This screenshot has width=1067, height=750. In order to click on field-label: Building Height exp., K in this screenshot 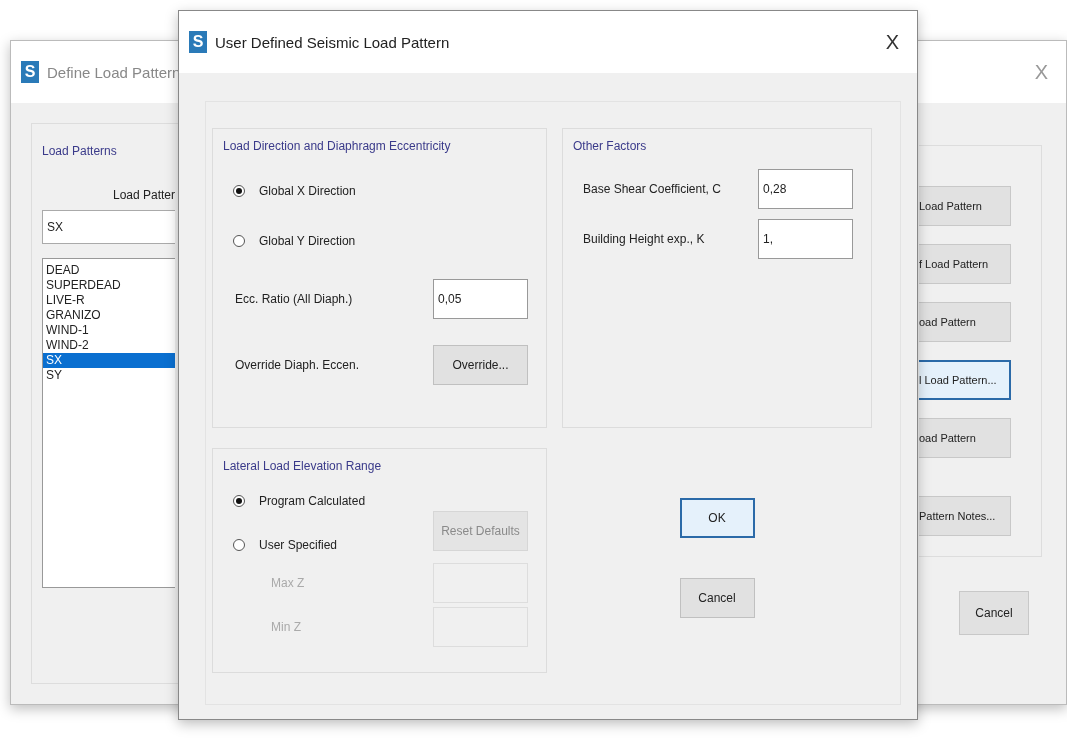, I will do `click(644, 239)`.